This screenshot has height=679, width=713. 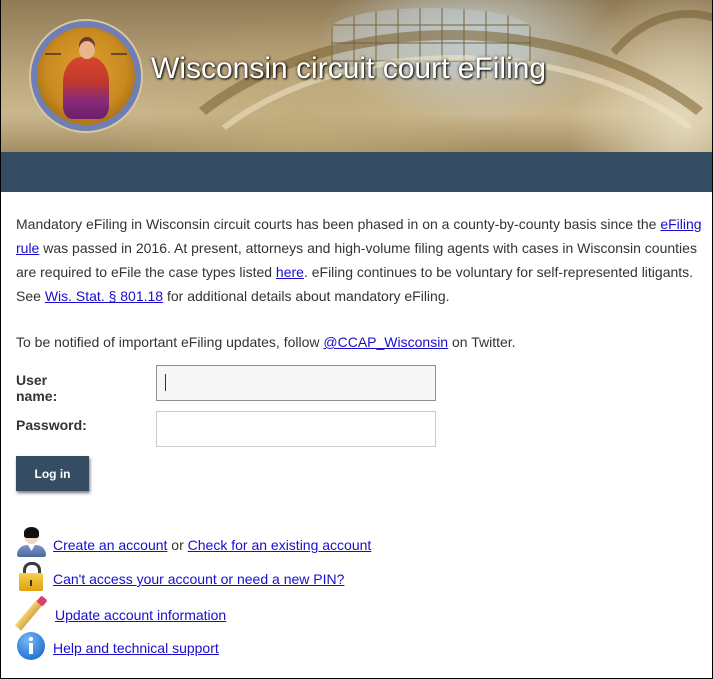 I want to click on password-label: Password:, so click(x=51, y=425).